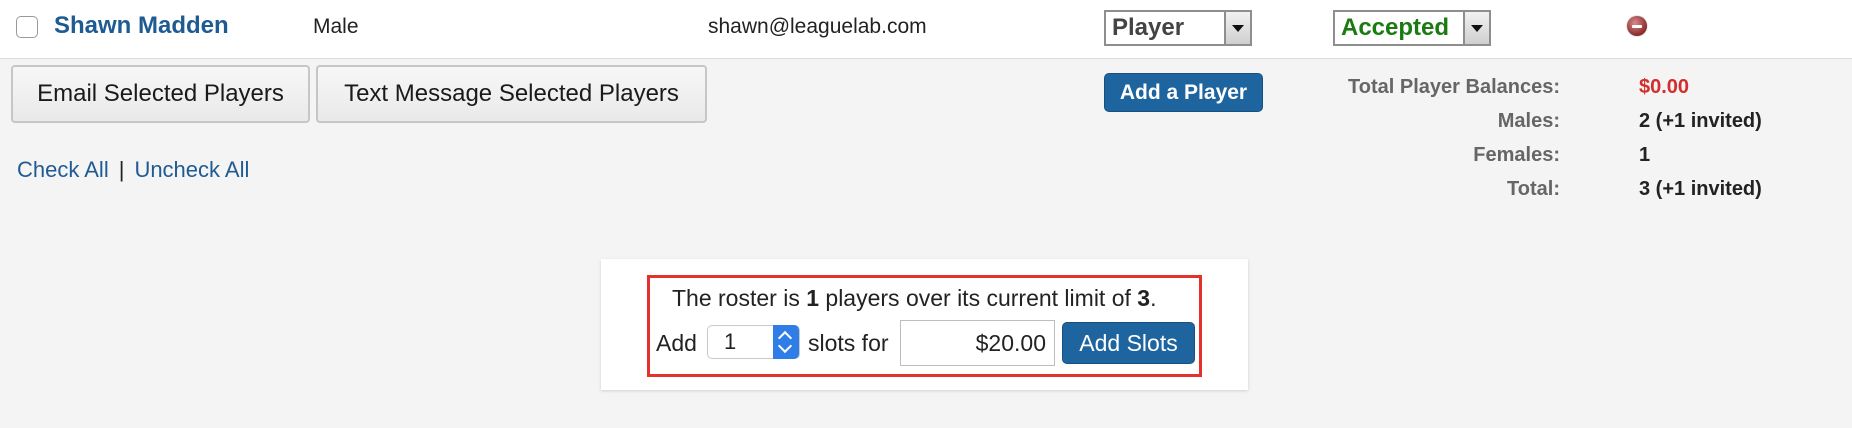 The image size is (1852, 428). What do you see at coordinates (133, 170) in the screenshot?
I see `check-links: Check All | Uncheck All` at bounding box center [133, 170].